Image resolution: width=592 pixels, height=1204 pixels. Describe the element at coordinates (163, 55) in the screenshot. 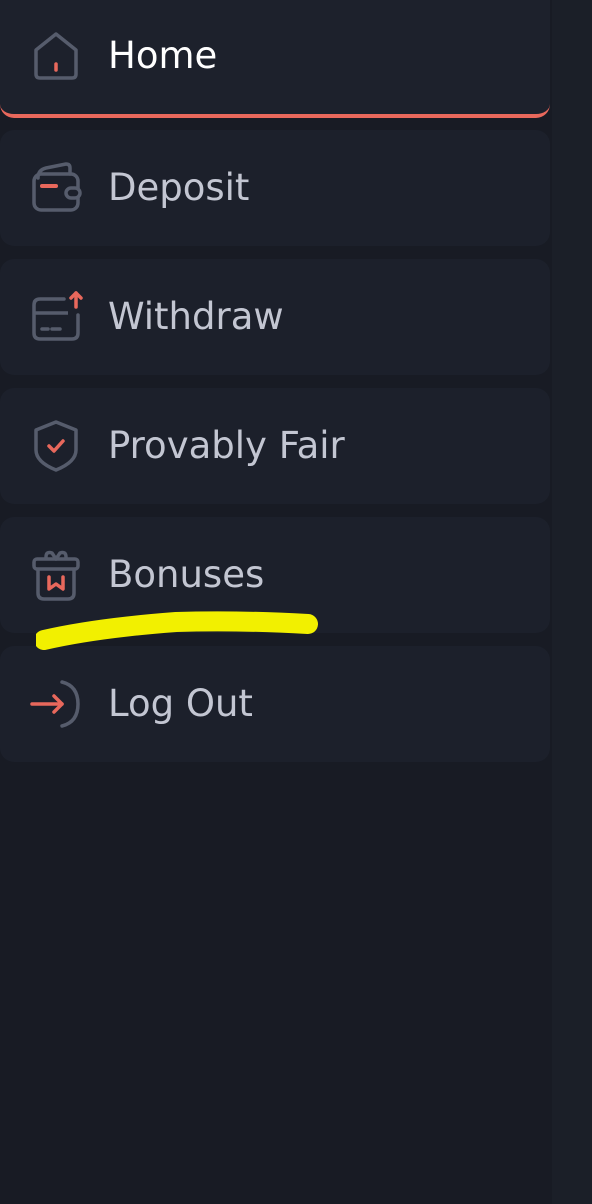

I see `menu-item-label: Home` at that location.